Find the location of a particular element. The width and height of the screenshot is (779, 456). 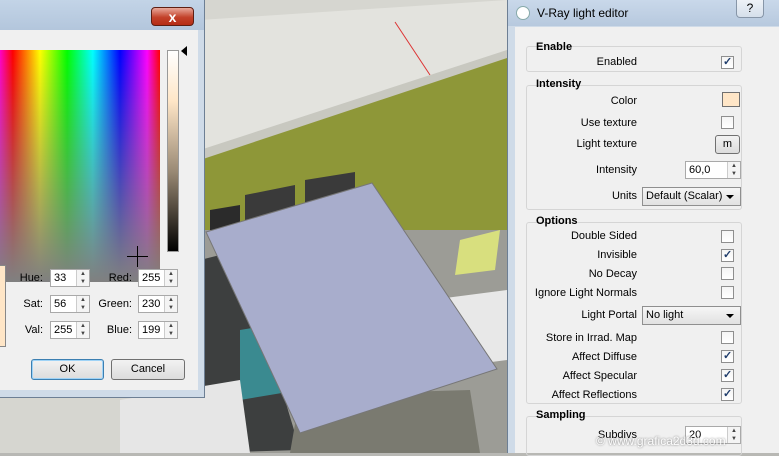

green-label: Green: is located at coordinates (115, 304).